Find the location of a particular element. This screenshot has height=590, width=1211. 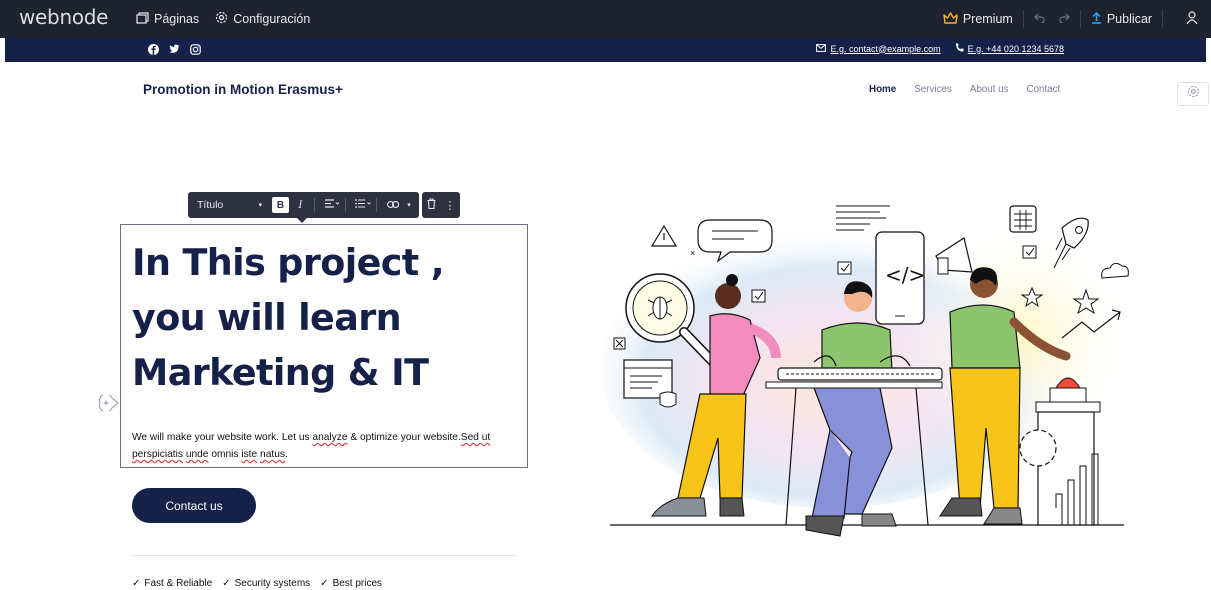

add-block-handle is located at coordinates (108, 403).